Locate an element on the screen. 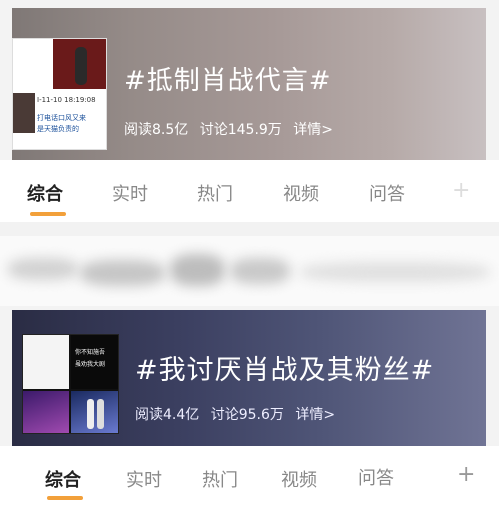  section-divider is located at coordinates (249, 229).